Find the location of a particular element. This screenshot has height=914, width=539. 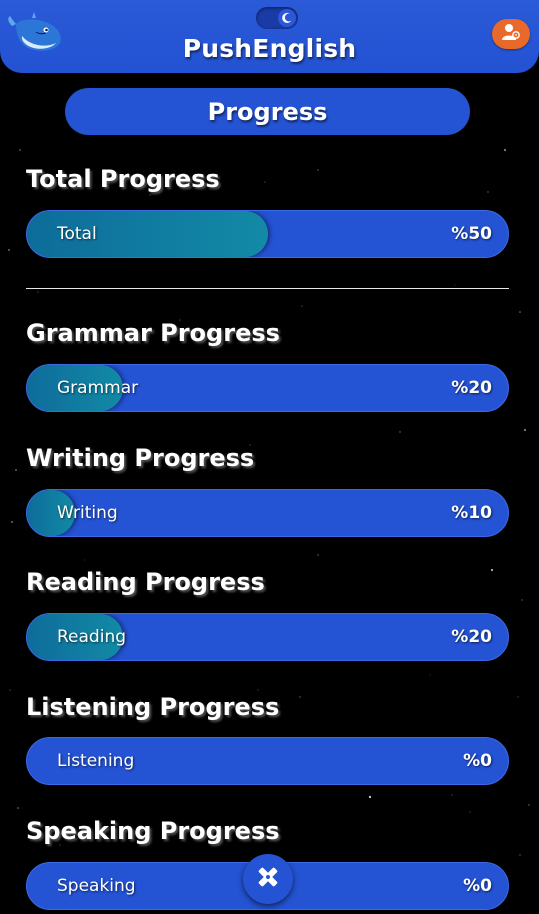

moon-icon is located at coordinates (287, 18).